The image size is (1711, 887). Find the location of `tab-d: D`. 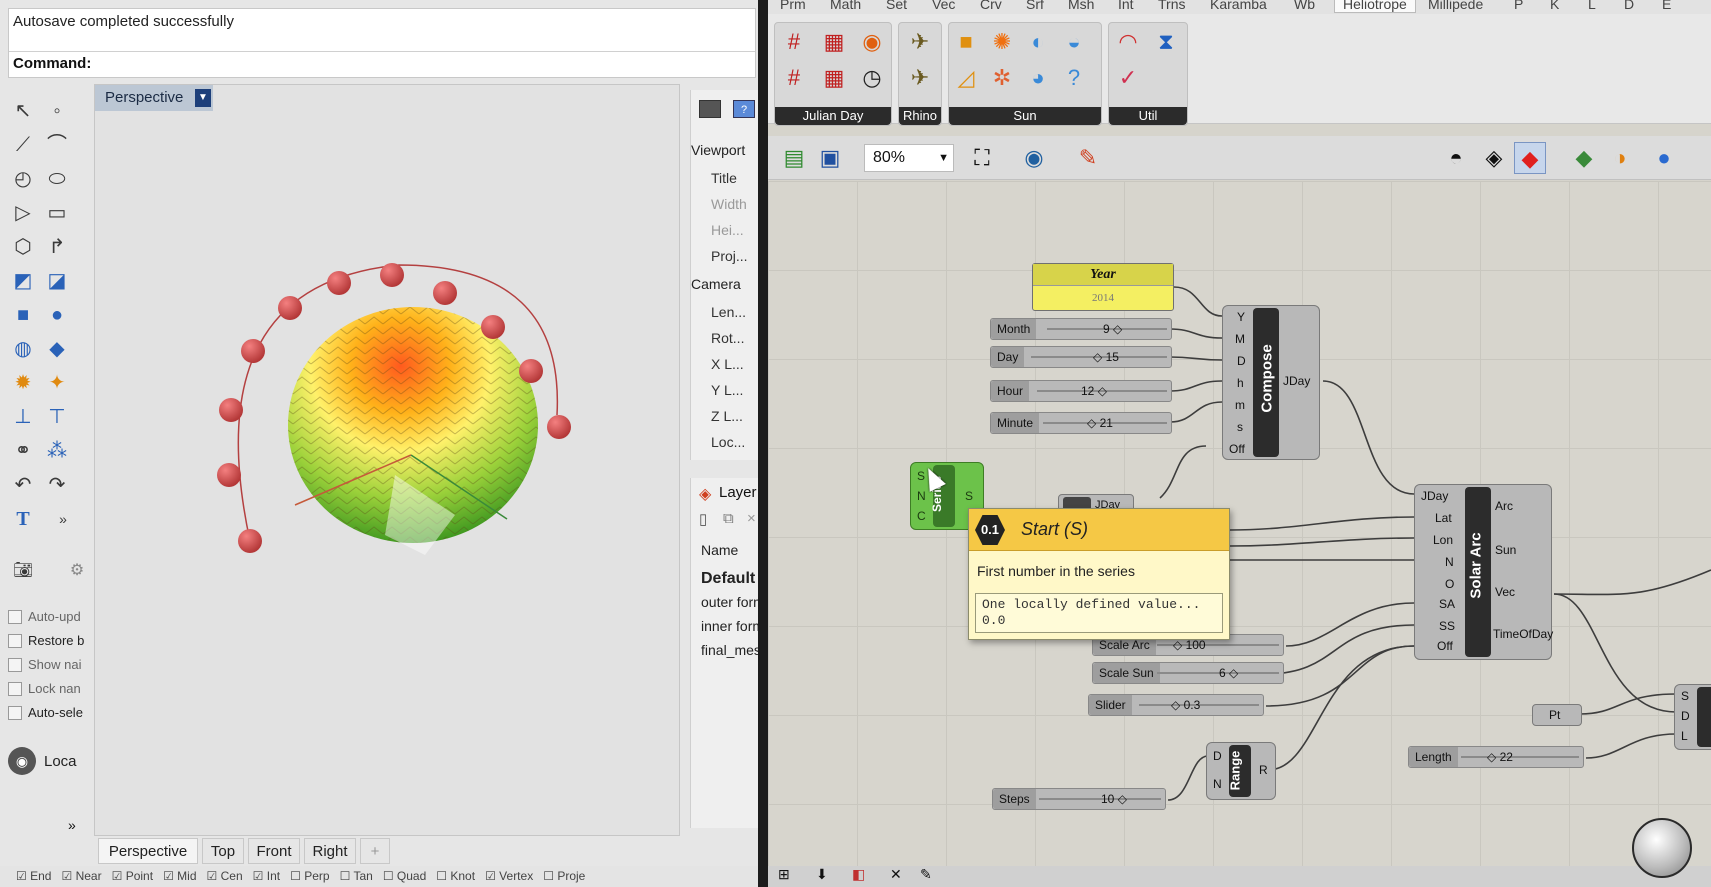

tab-d: D is located at coordinates (1629, 6).